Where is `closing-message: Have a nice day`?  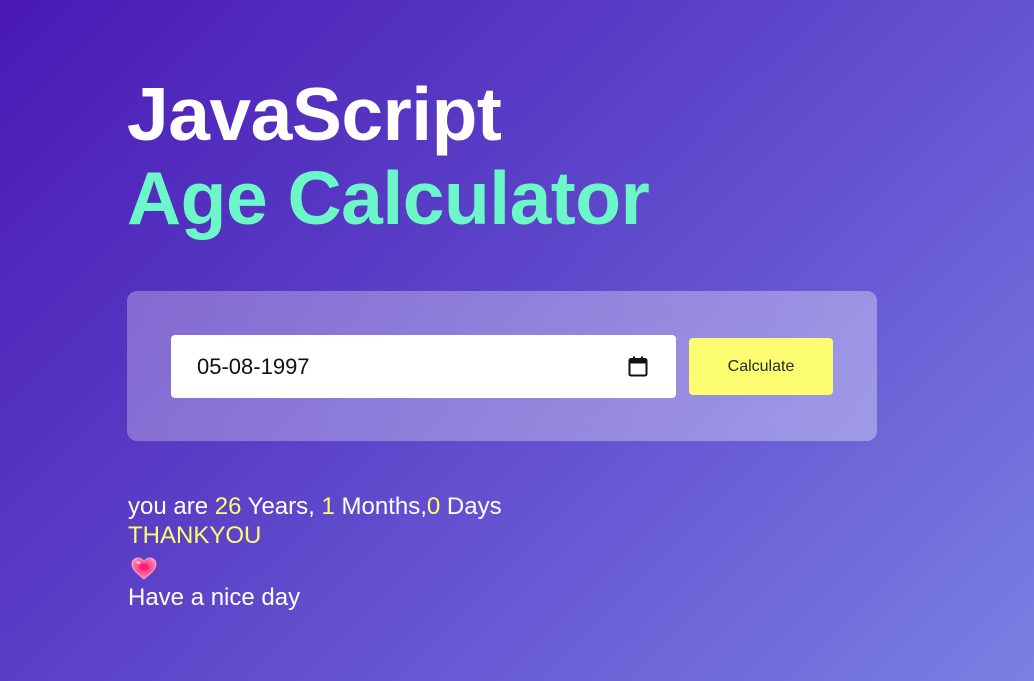
closing-message: Have a nice day is located at coordinates (214, 597).